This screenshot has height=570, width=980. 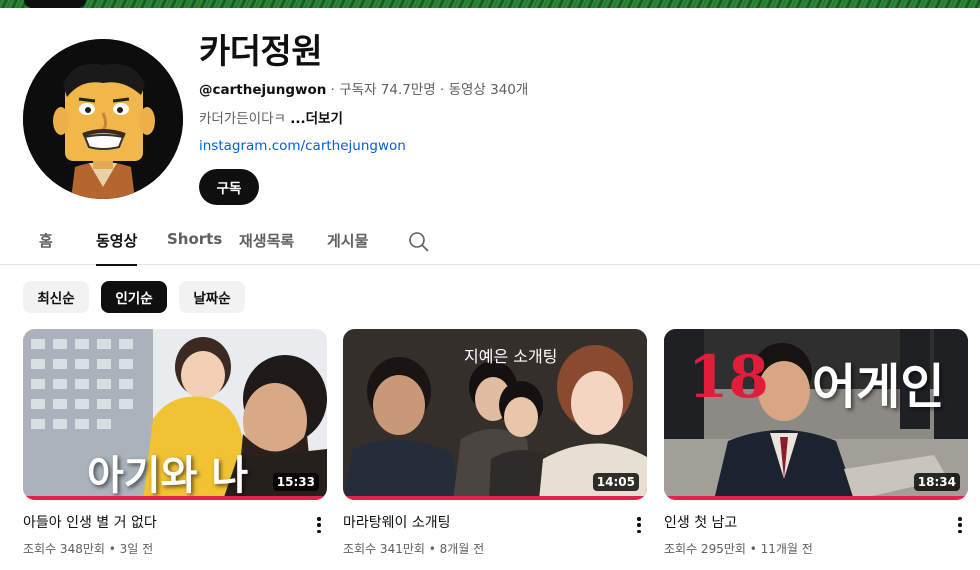 What do you see at coordinates (168, 476) in the screenshot?
I see `thumbnail-overlay-text: 아기와 나` at bounding box center [168, 476].